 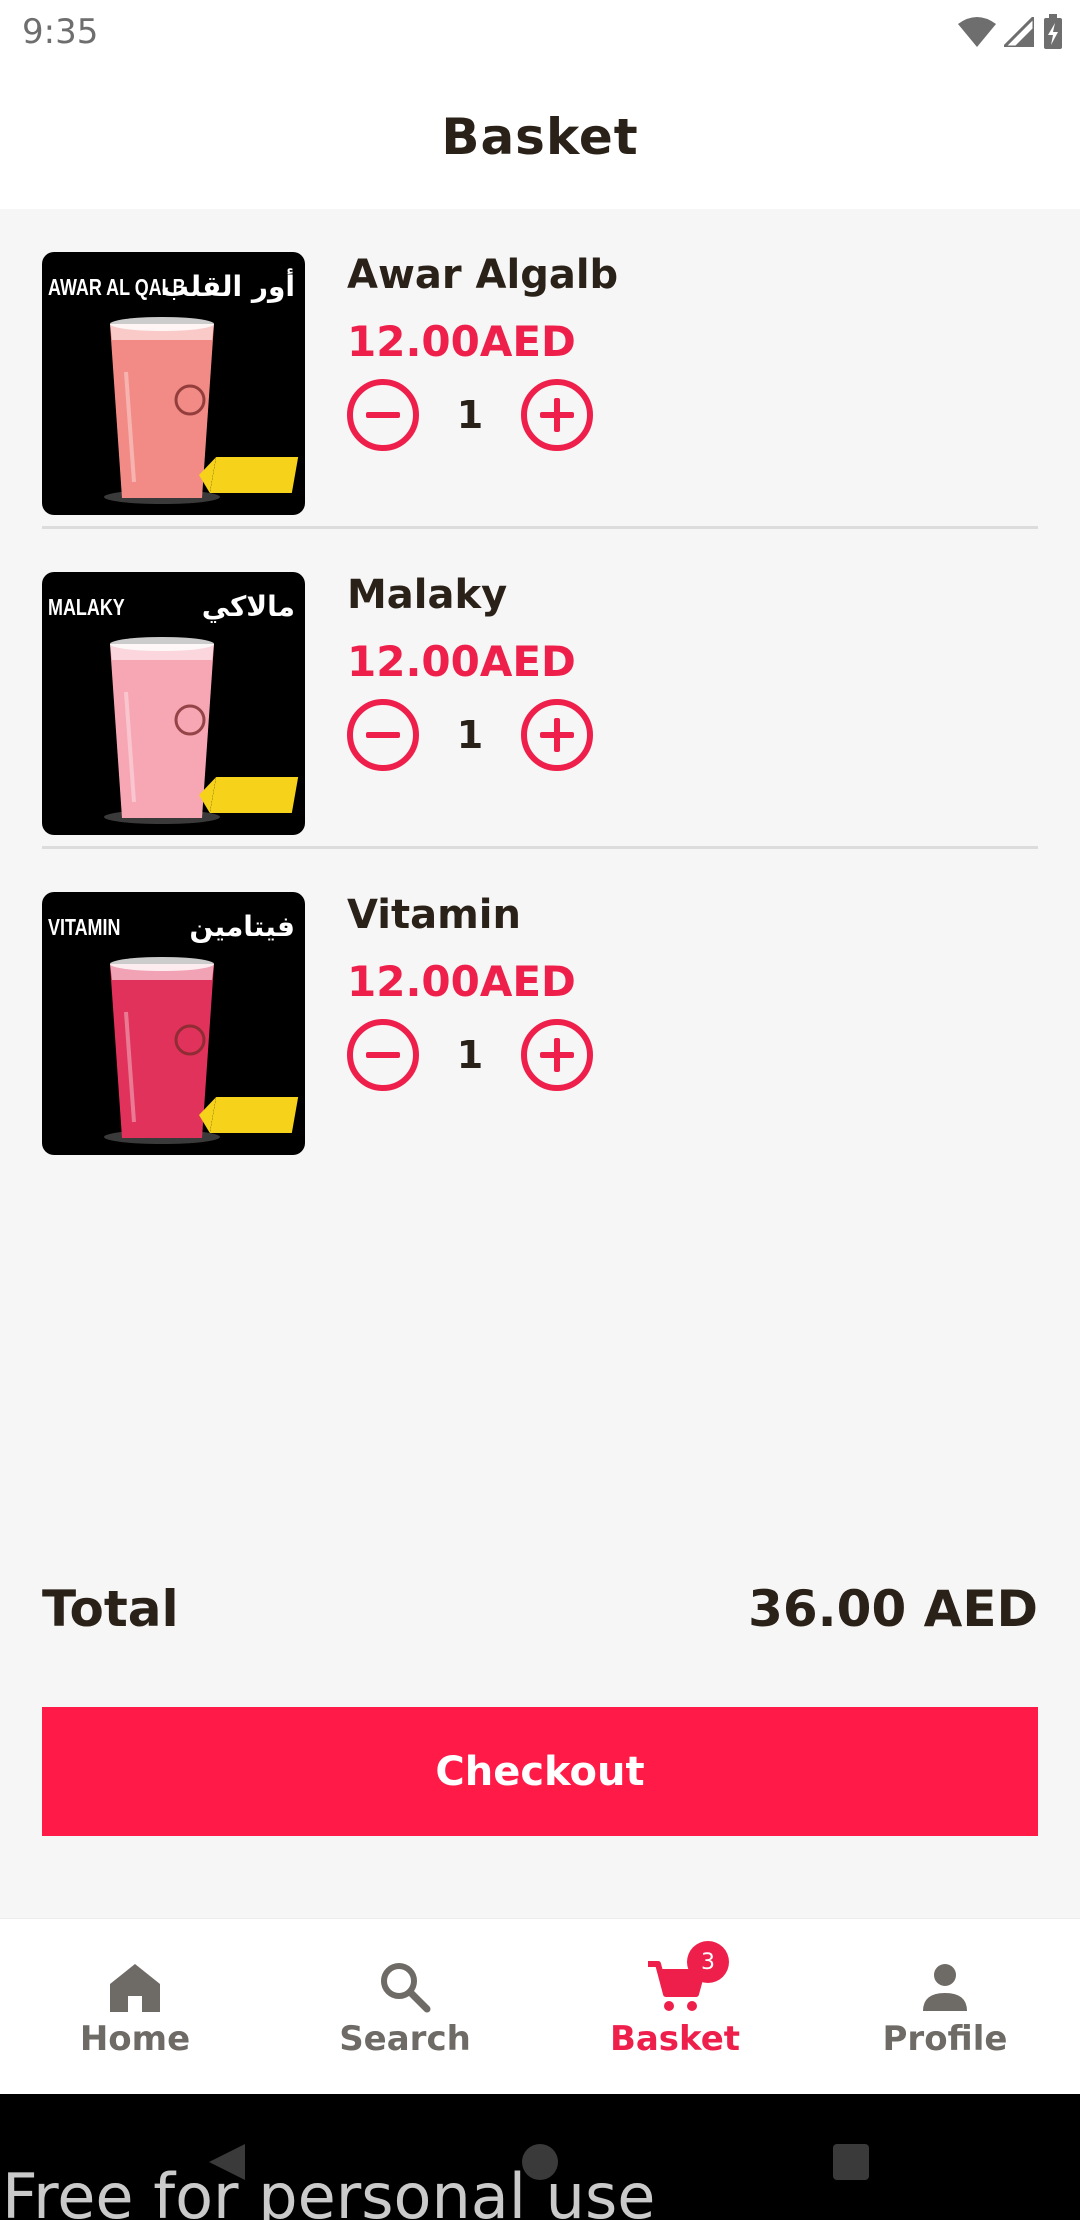 What do you see at coordinates (893, 1609) in the screenshot?
I see `total-value: 36.00 AED` at bounding box center [893, 1609].